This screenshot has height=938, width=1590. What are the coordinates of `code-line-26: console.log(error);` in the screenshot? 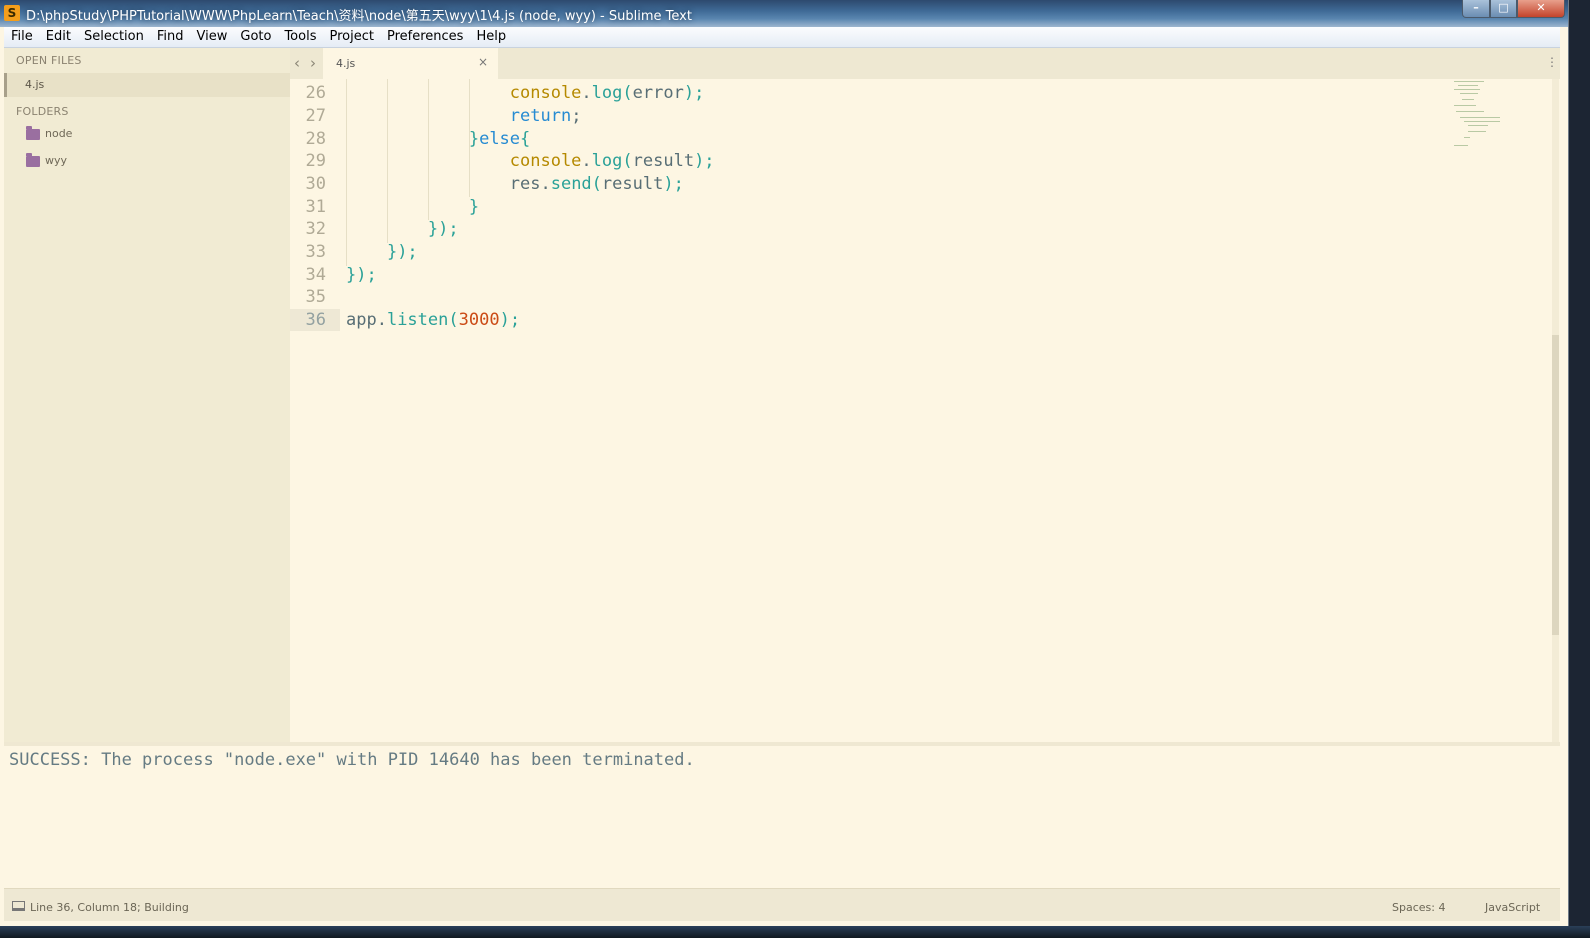 It's located at (525, 93).